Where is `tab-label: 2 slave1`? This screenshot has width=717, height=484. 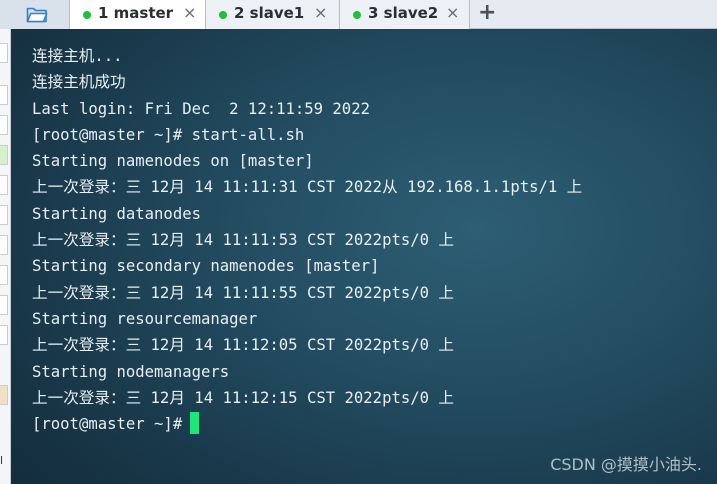 tab-label: 2 slave1 is located at coordinates (269, 13).